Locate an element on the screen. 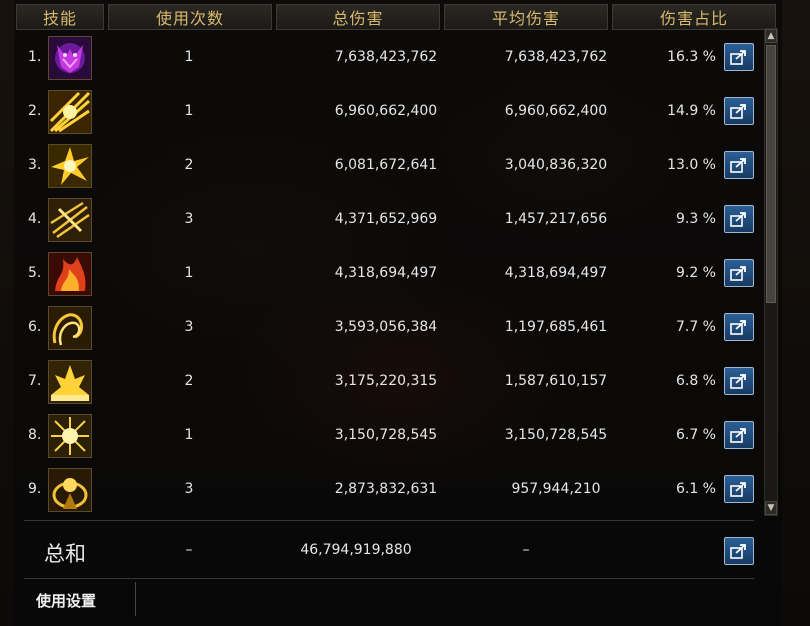 The width and height of the screenshot is (810, 626). header-total-damage: 总伤害 is located at coordinates (358, 17).